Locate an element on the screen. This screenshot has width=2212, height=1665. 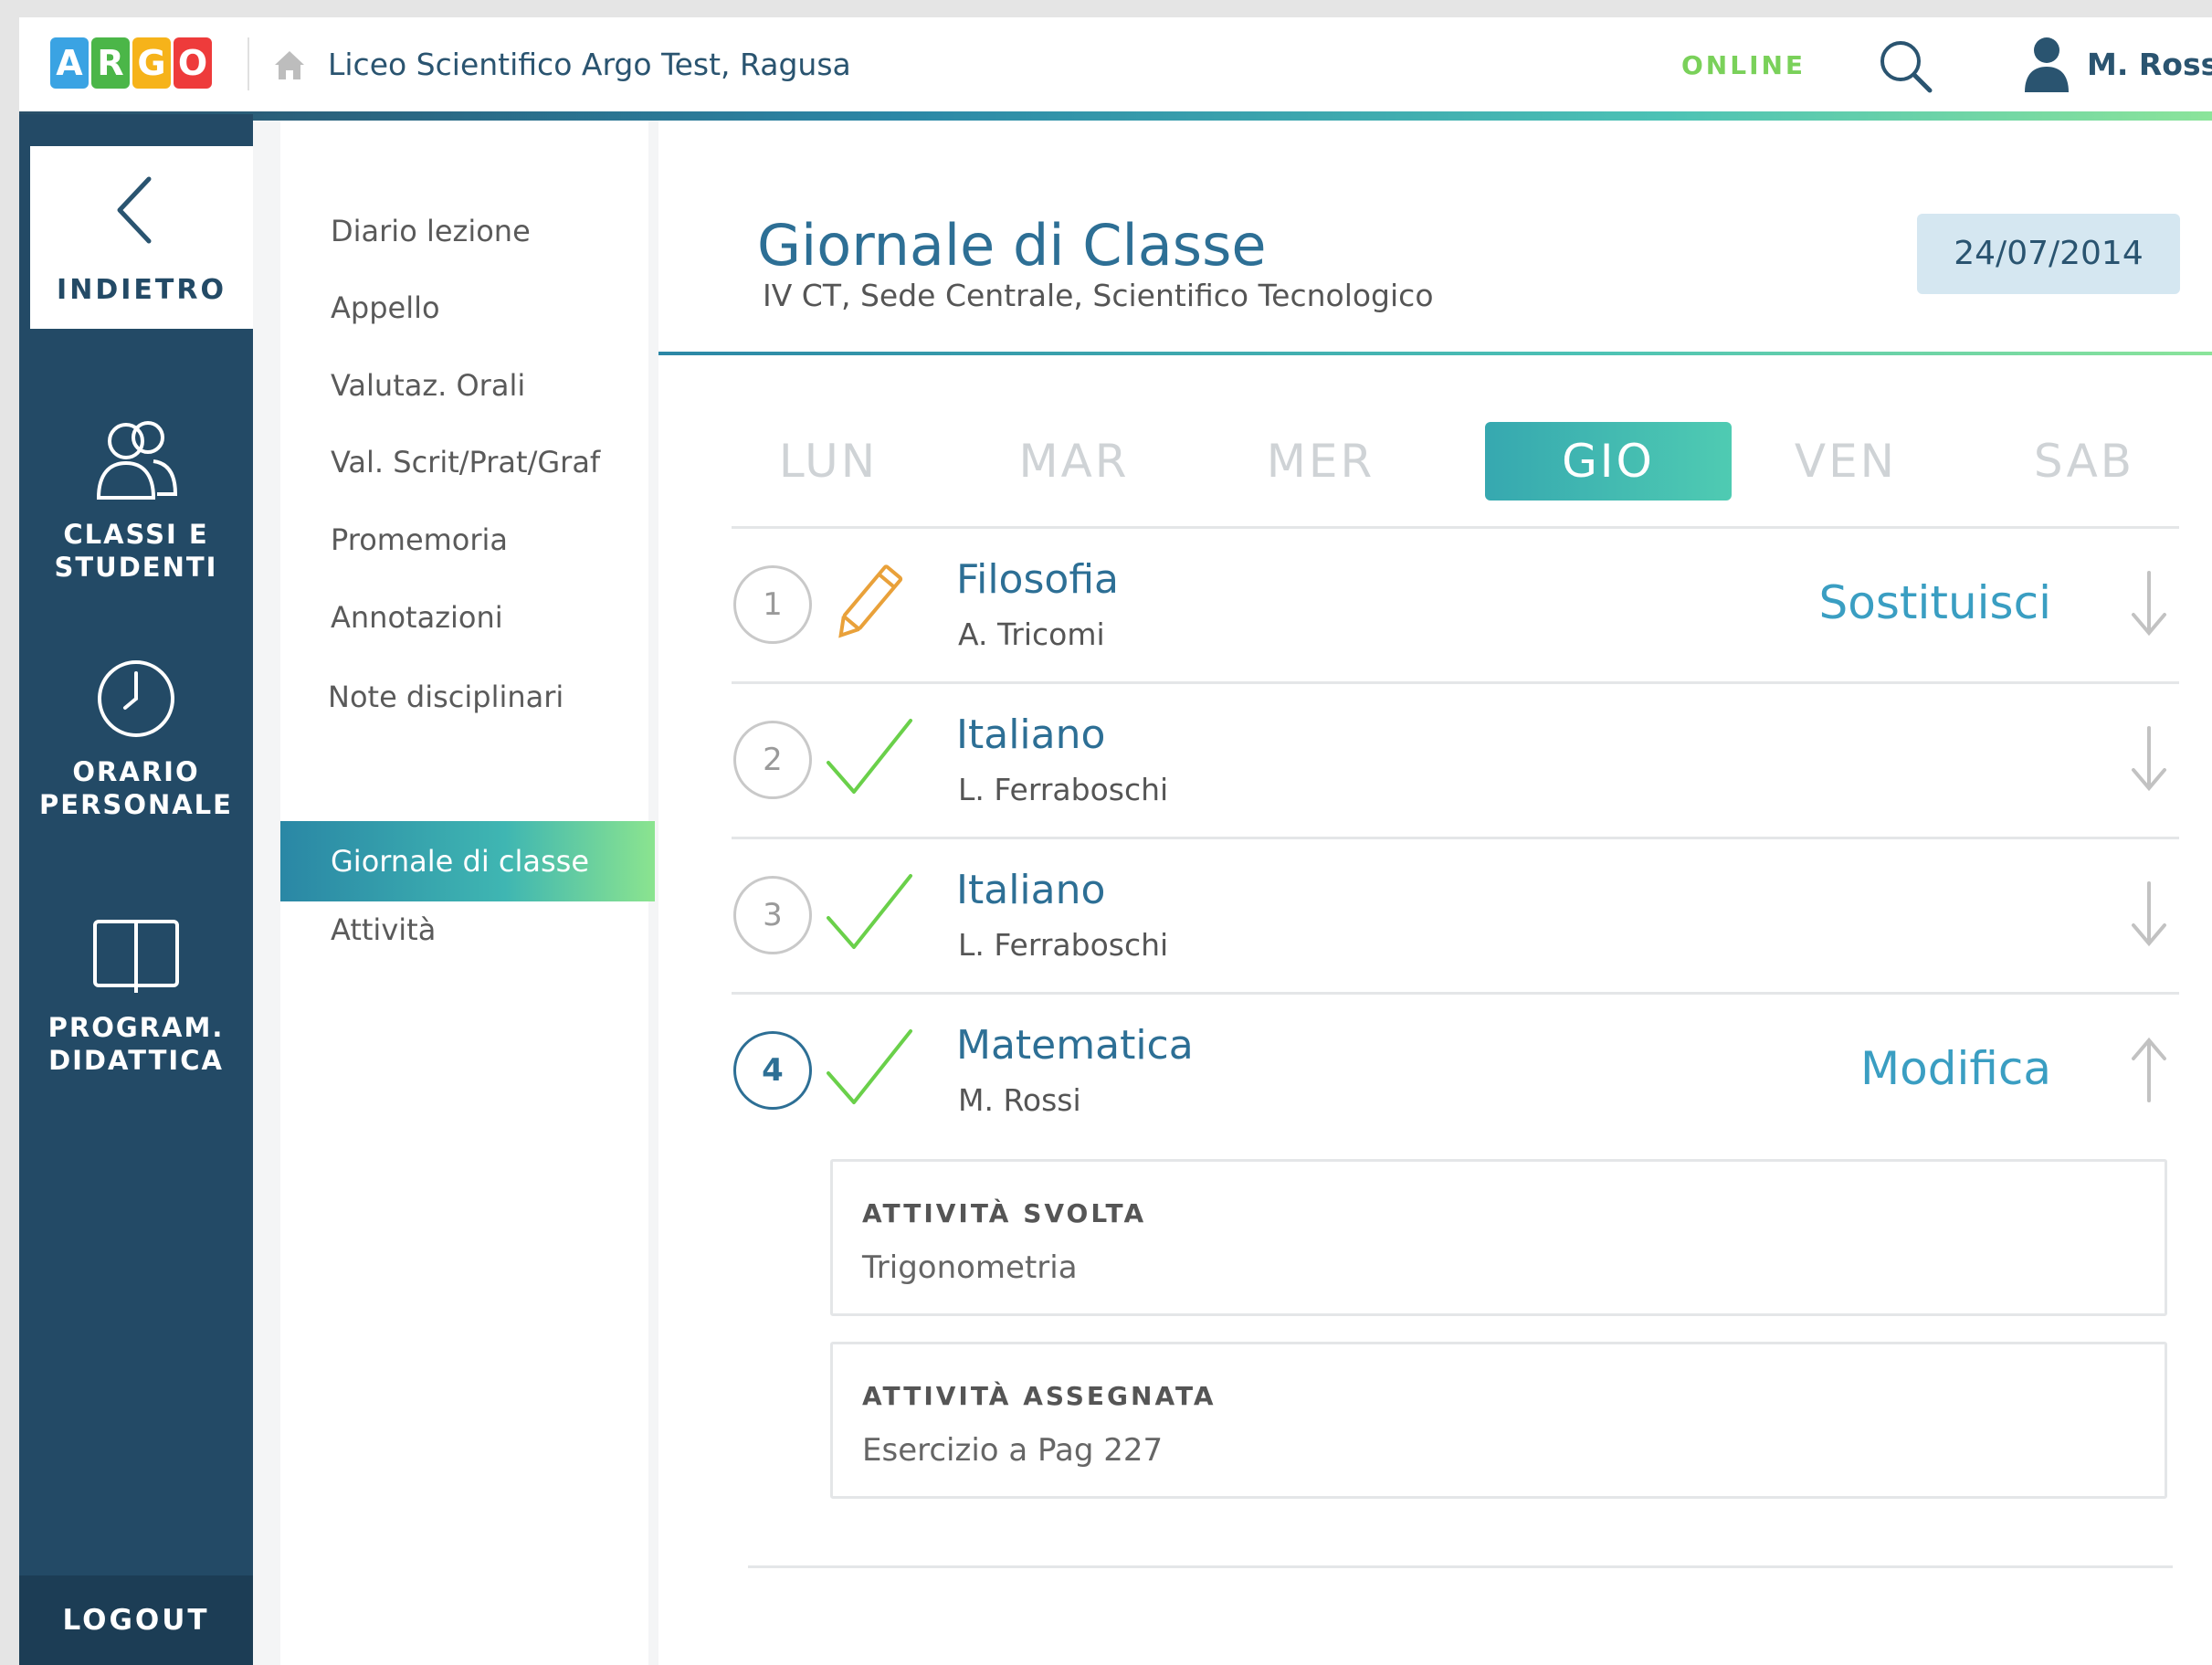
lesson-number: 1 is located at coordinates (772, 605).